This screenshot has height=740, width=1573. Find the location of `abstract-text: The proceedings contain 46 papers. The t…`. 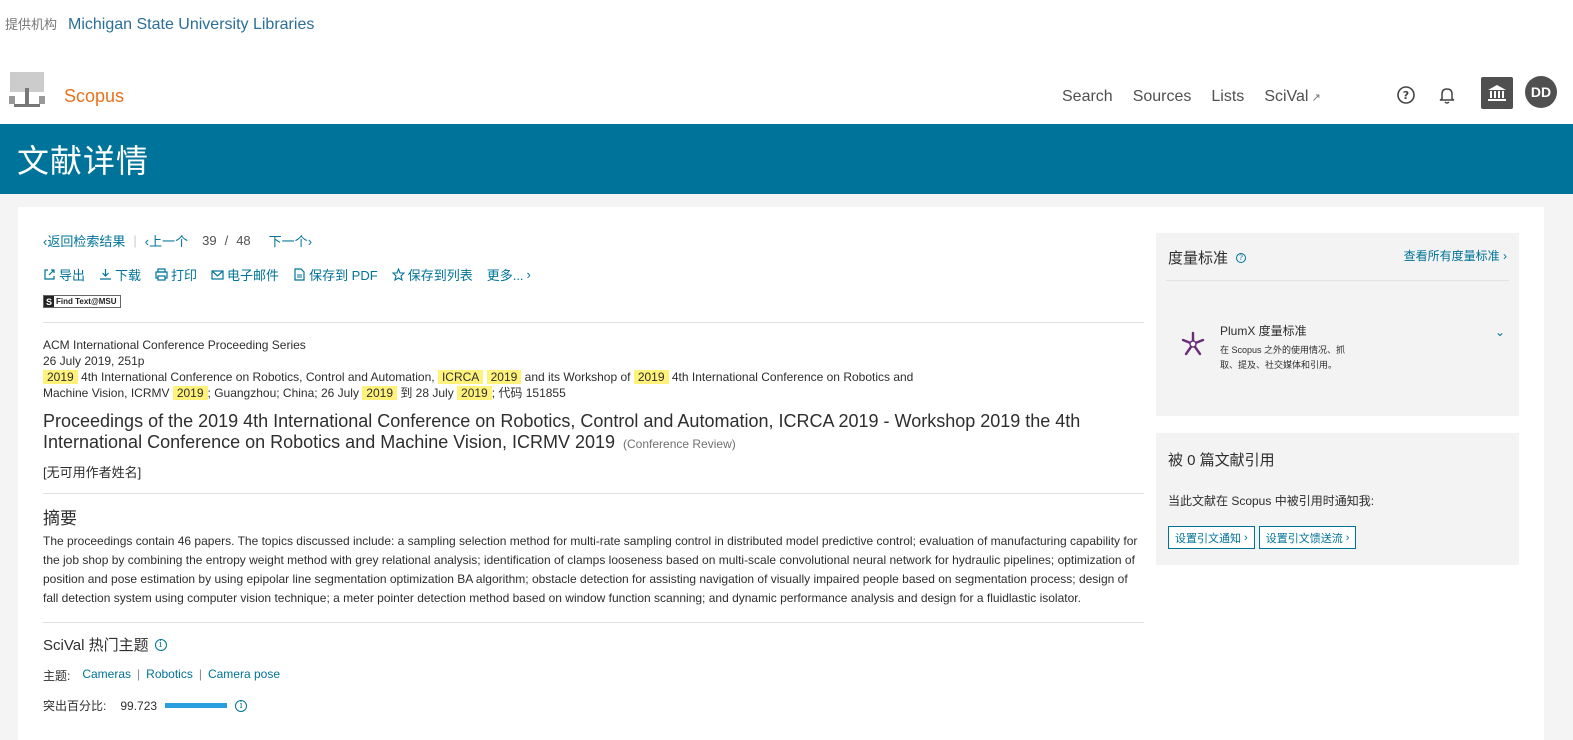

abstract-text: The proceedings contain 46 papers. The t… is located at coordinates (590, 569).